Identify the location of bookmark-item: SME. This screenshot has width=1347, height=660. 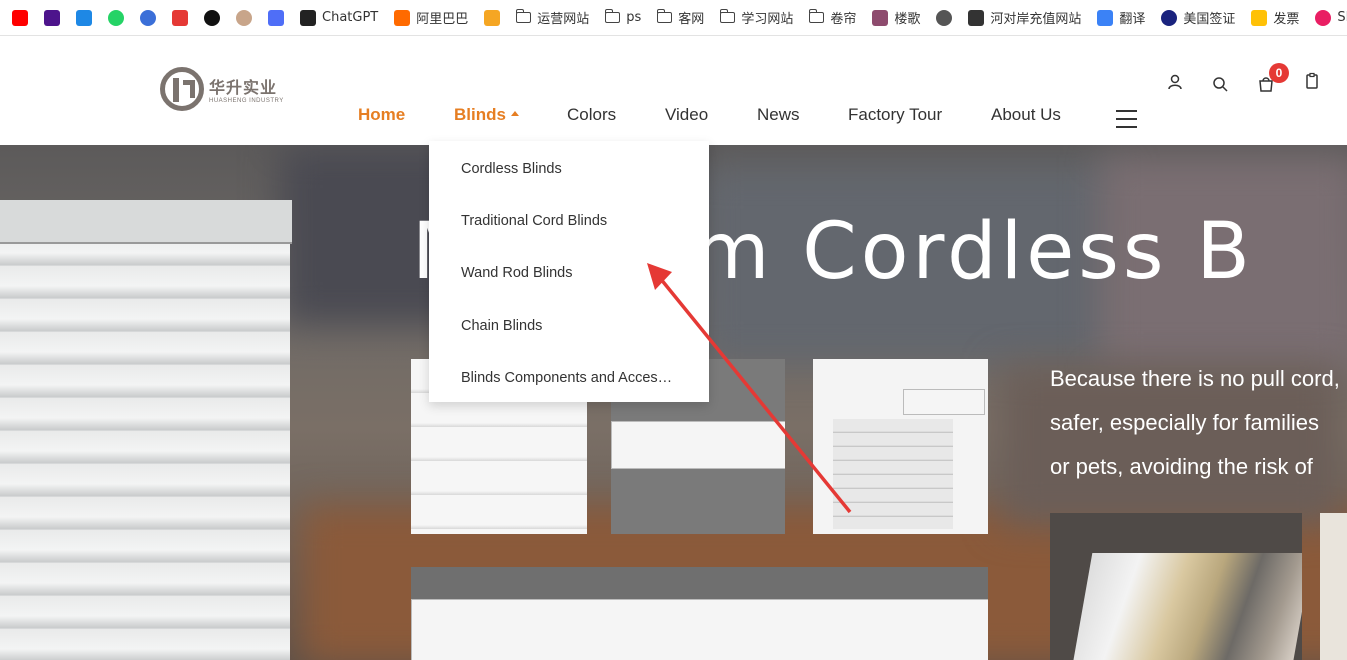
(1331, 17).